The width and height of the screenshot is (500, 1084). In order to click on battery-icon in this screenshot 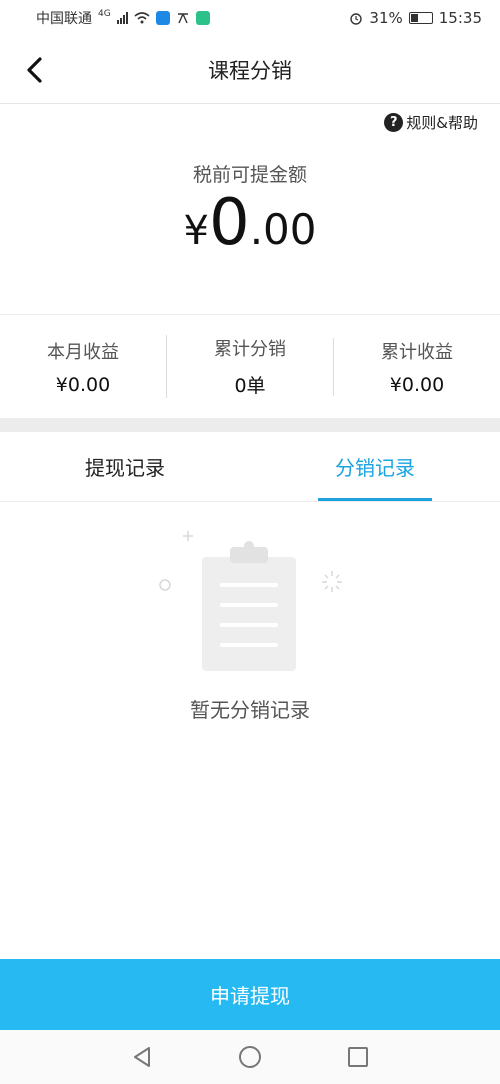, I will do `click(420, 18)`.